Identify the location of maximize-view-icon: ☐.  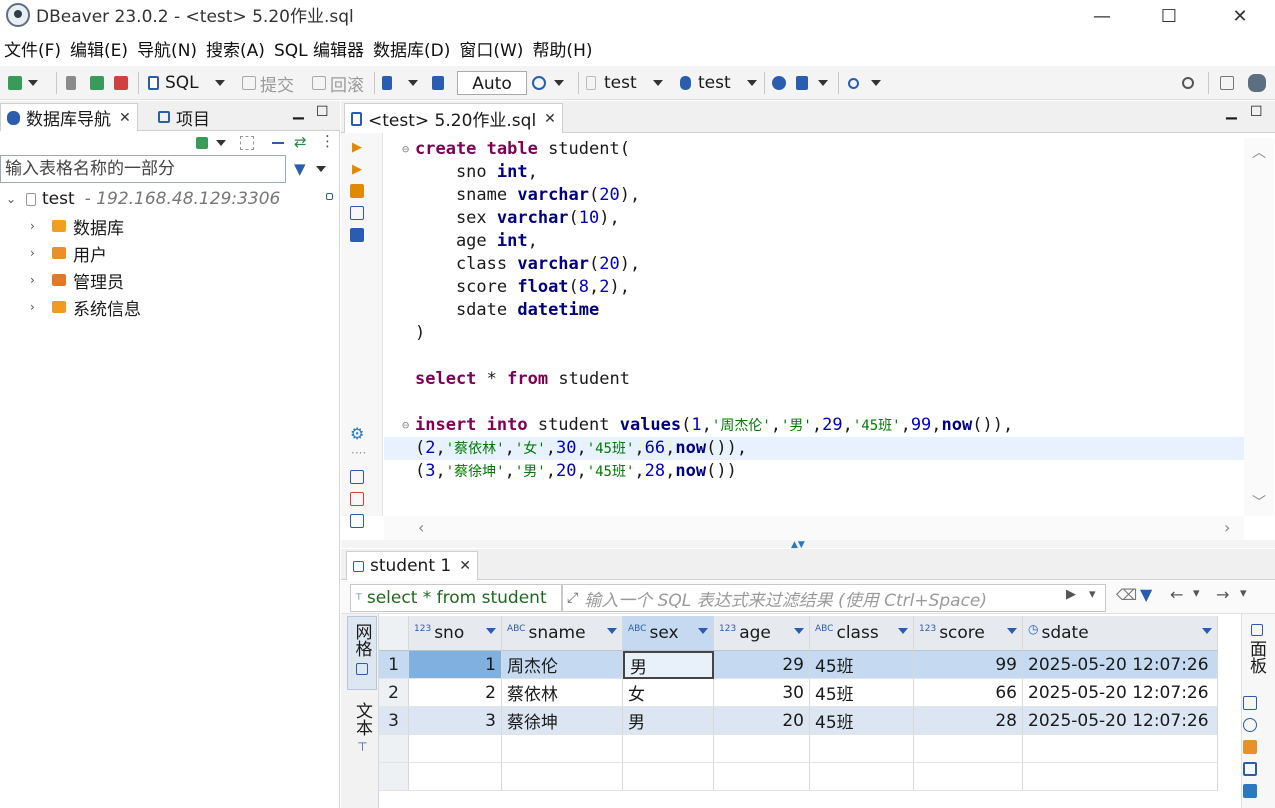
(322, 112).